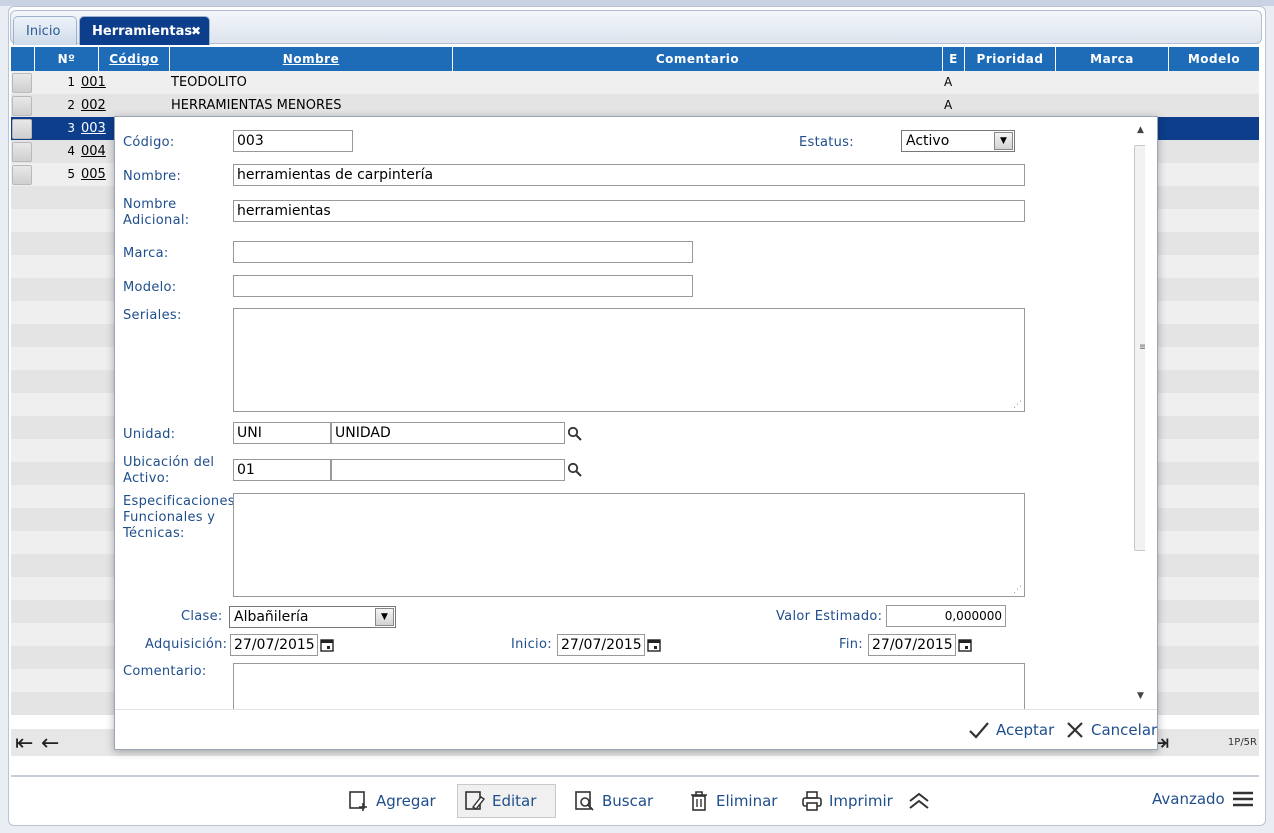  What do you see at coordinates (463, 286) in the screenshot?
I see `modelo-input` at bounding box center [463, 286].